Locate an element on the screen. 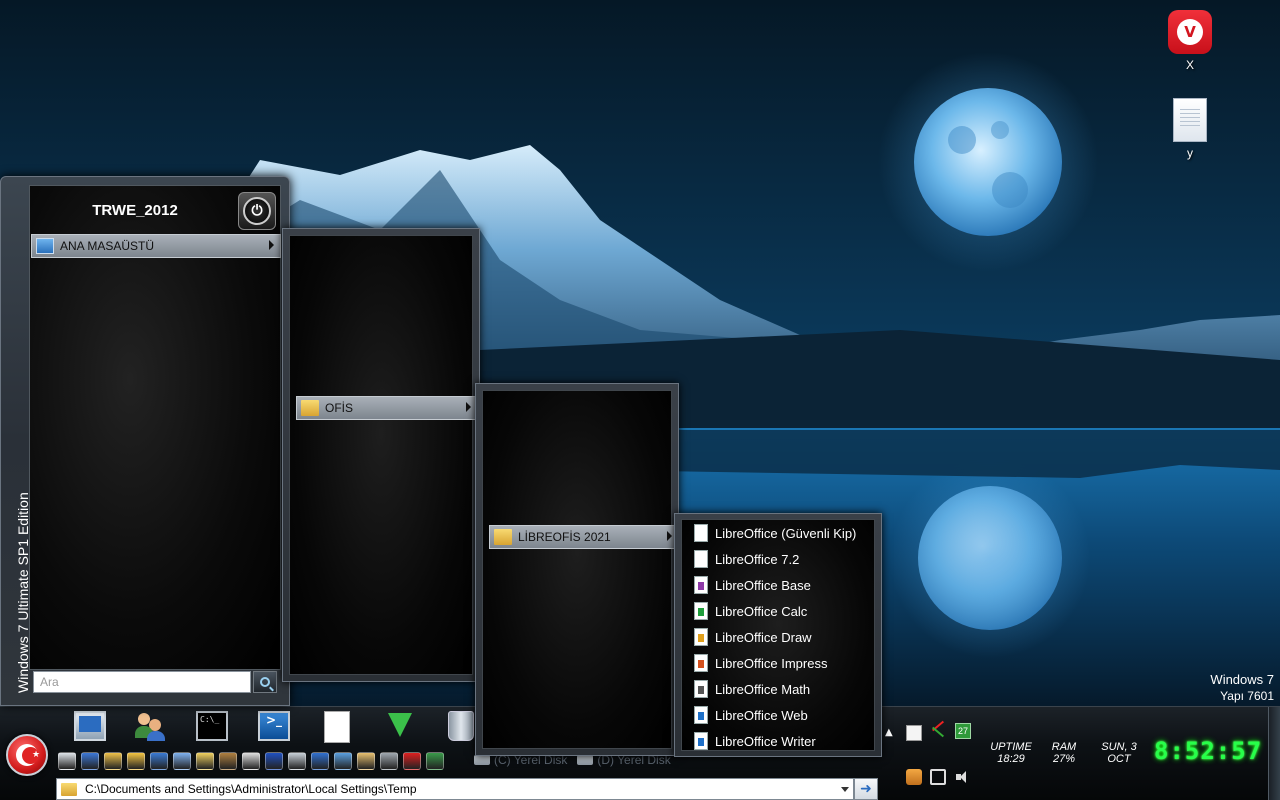  desktop-file-y: y is located at coordinates (1190, 129).